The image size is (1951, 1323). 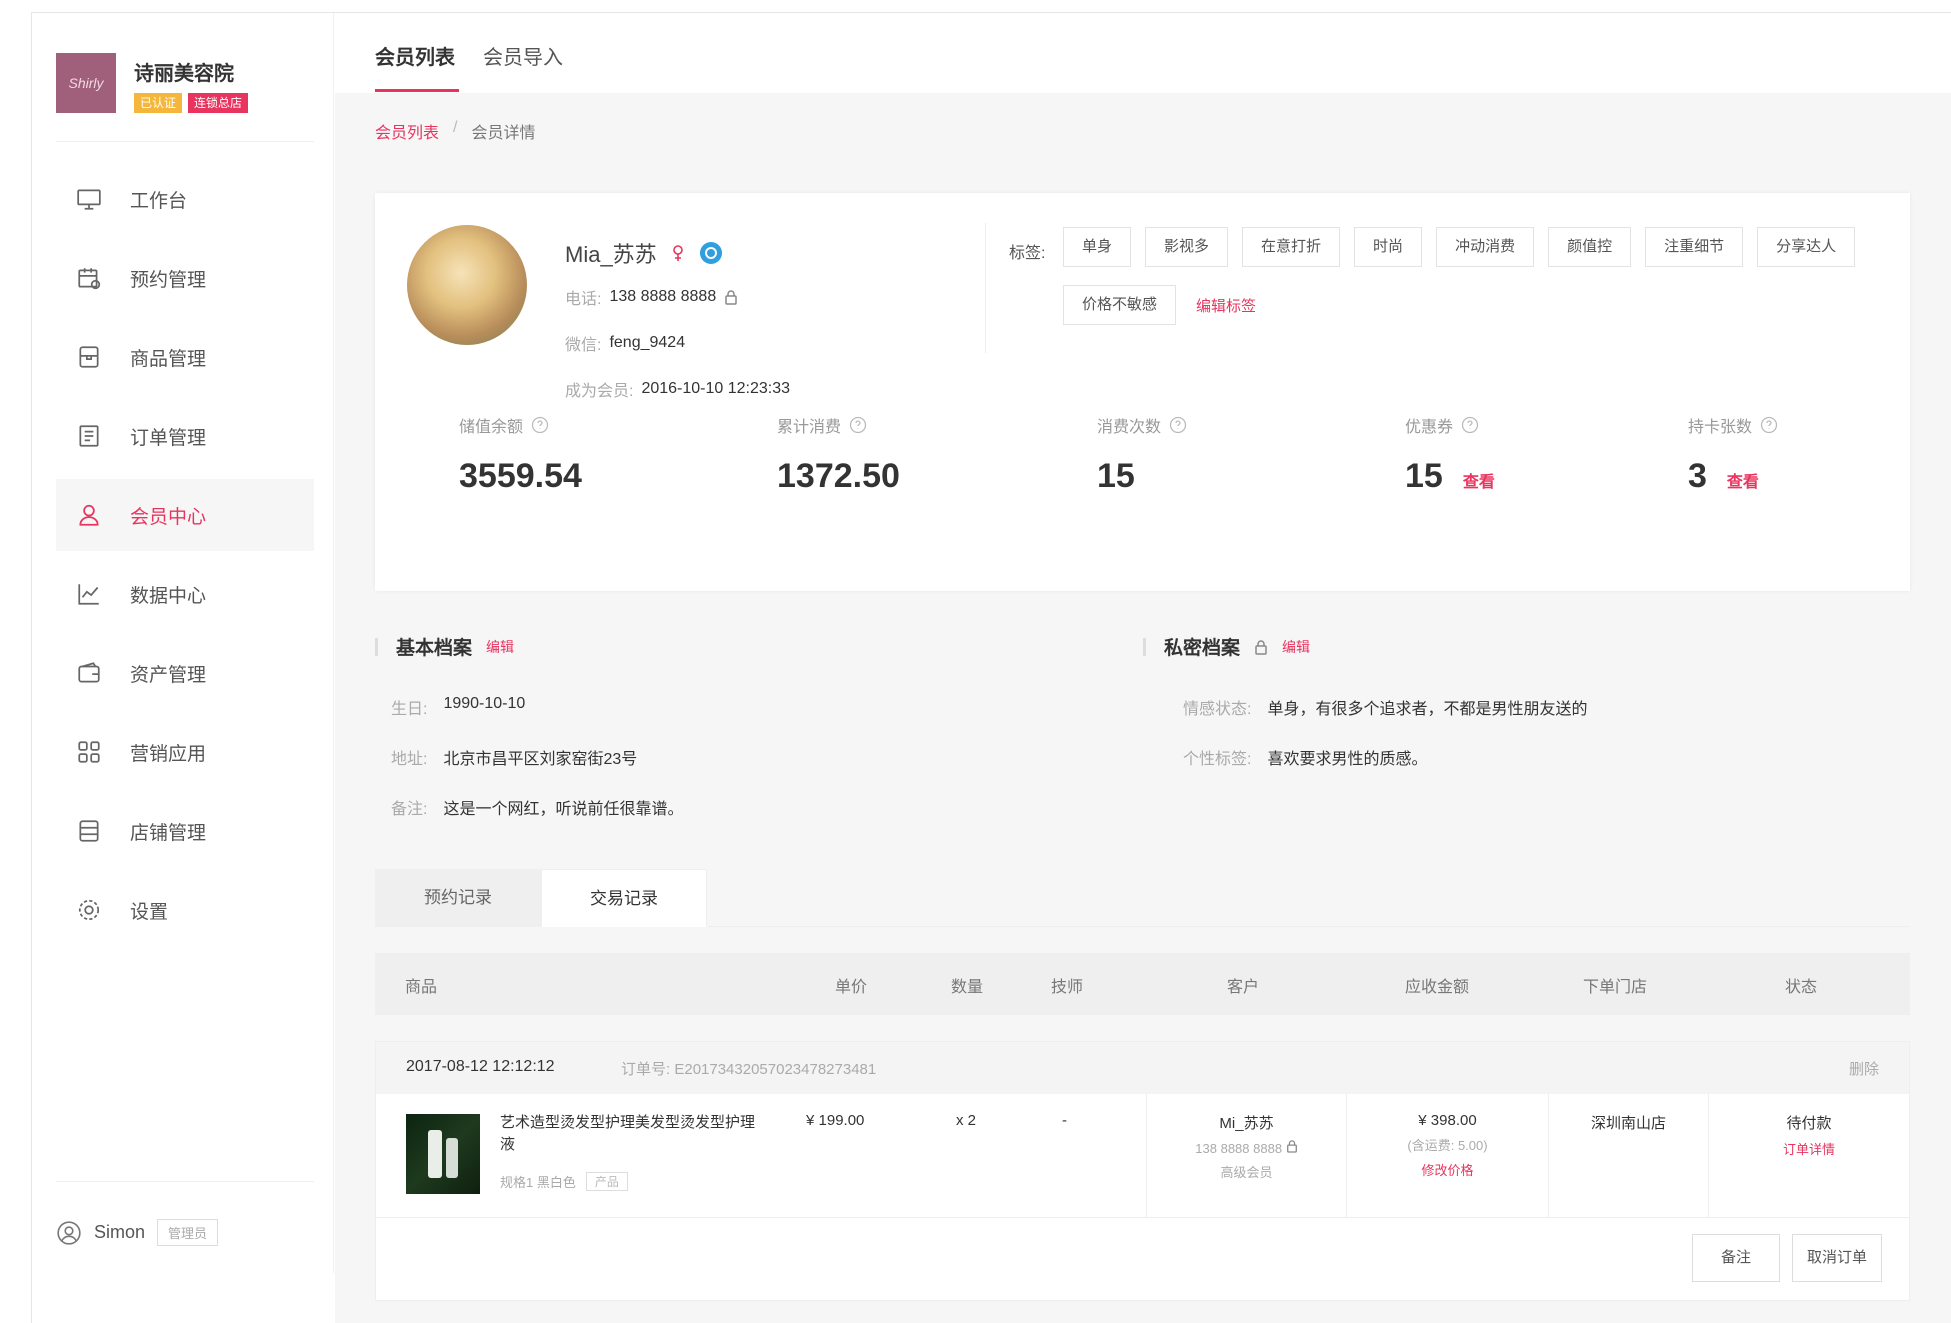 What do you see at coordinates (168, 280) in the screenshot?
I see `sidebar-item-label: 预约管理` at bounding box center [168, 280].